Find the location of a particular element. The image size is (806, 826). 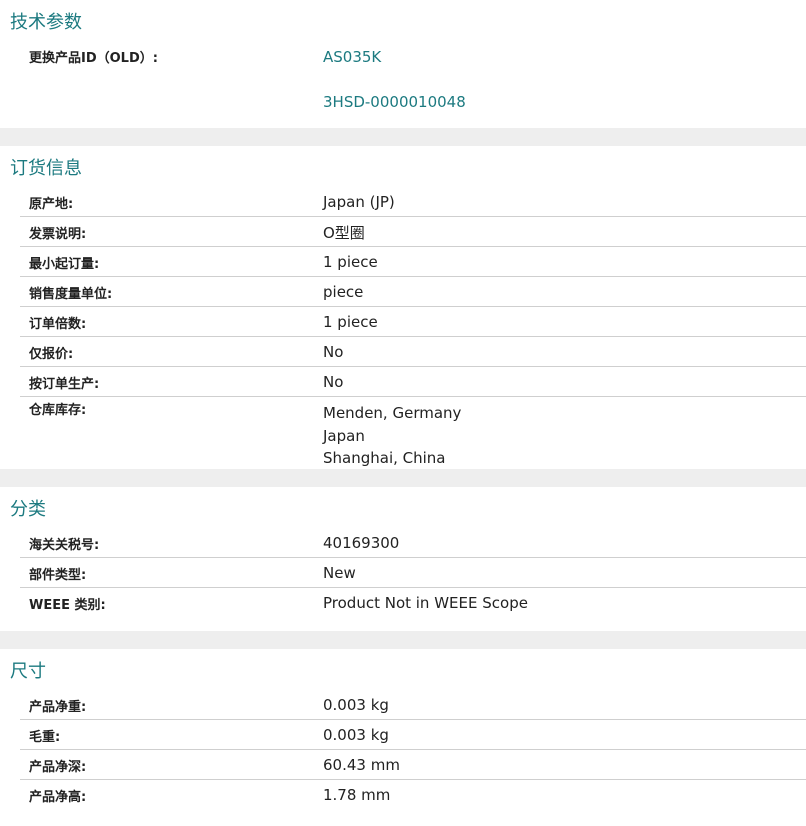

section-title-ordering: 订货信息 is located at coordinates (46, 168).